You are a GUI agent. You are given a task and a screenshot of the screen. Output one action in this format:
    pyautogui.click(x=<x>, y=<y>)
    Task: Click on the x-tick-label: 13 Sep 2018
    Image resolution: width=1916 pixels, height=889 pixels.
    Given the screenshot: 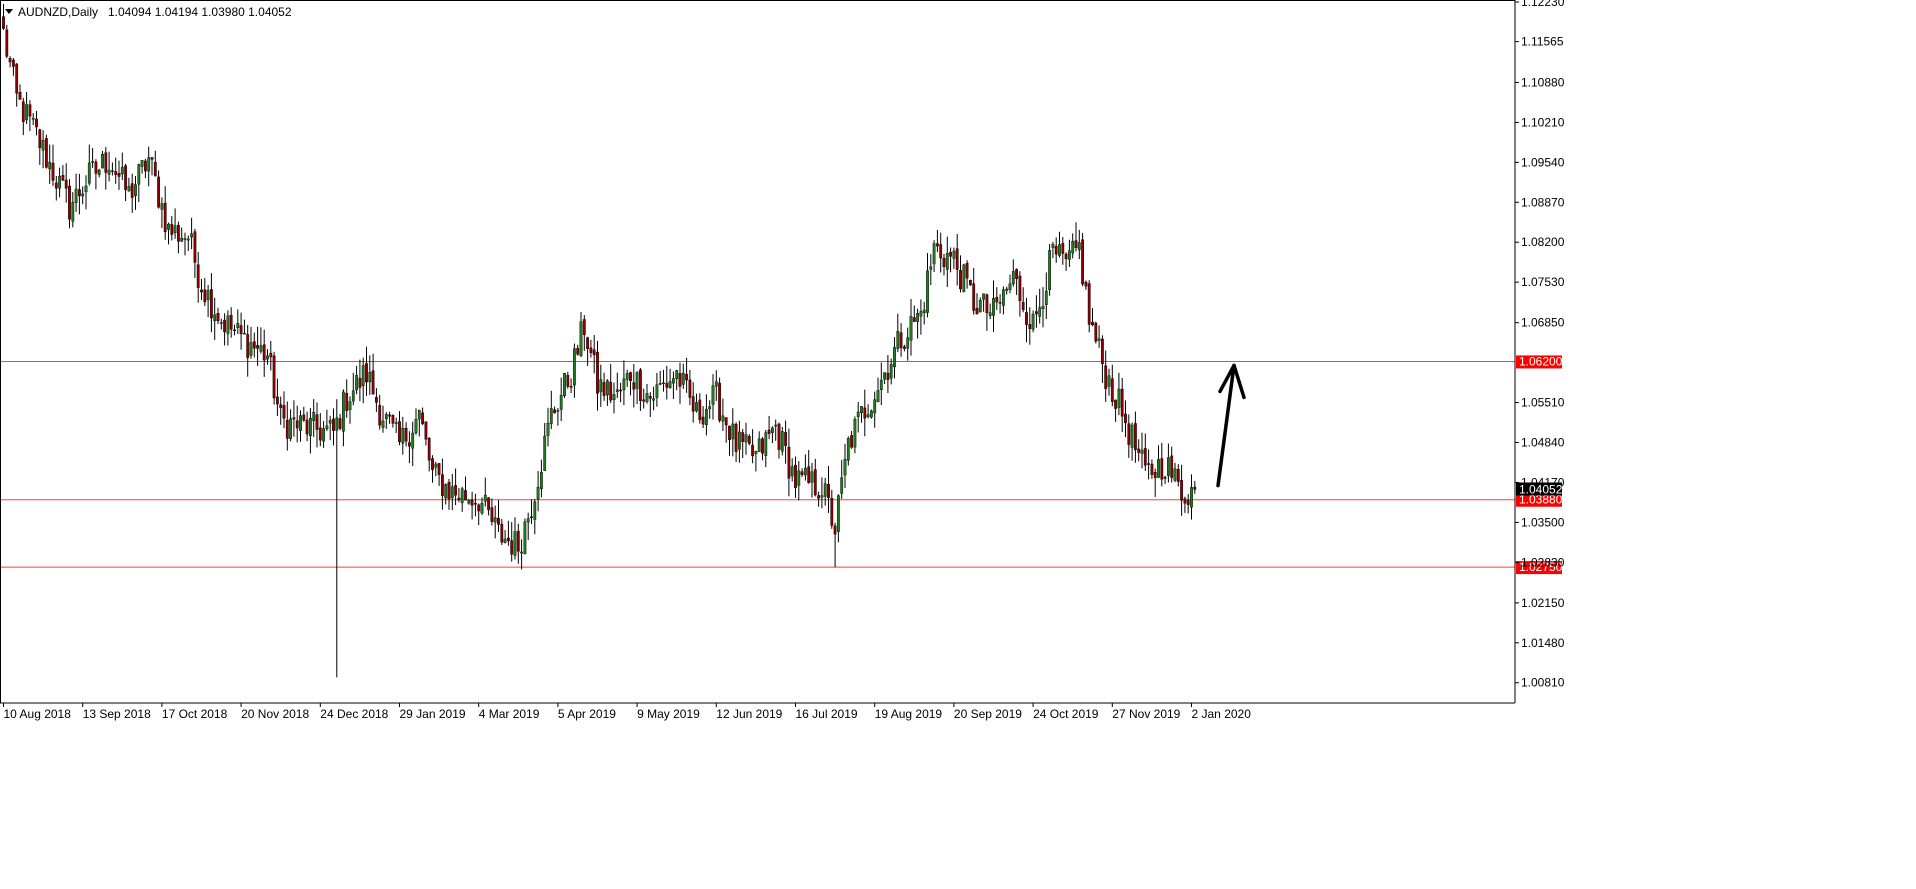 What is the action you would take?
    pyautogui.click(x=117, y=714)
    